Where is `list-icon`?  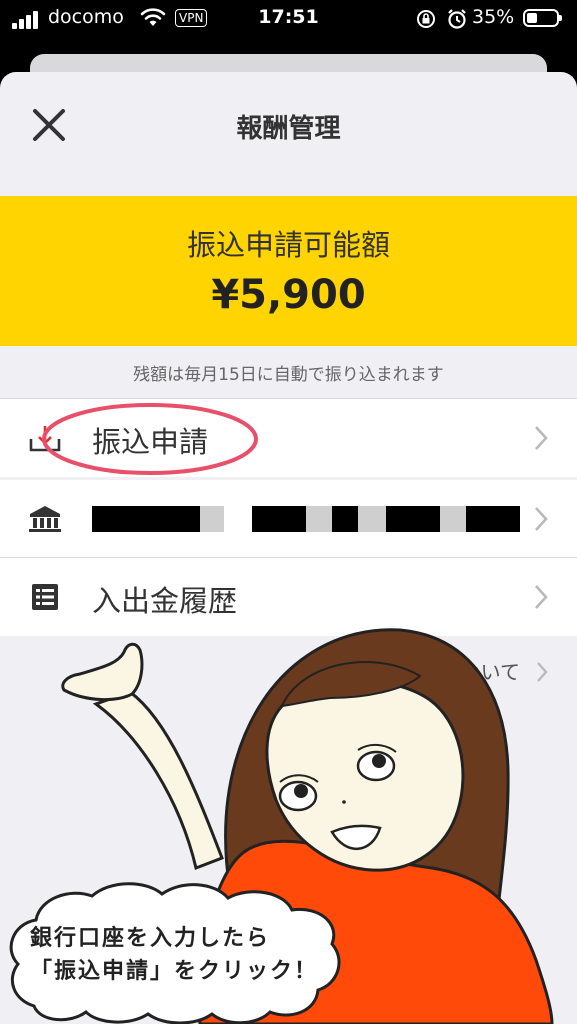 list-icon is located at coordinates (45, 597).